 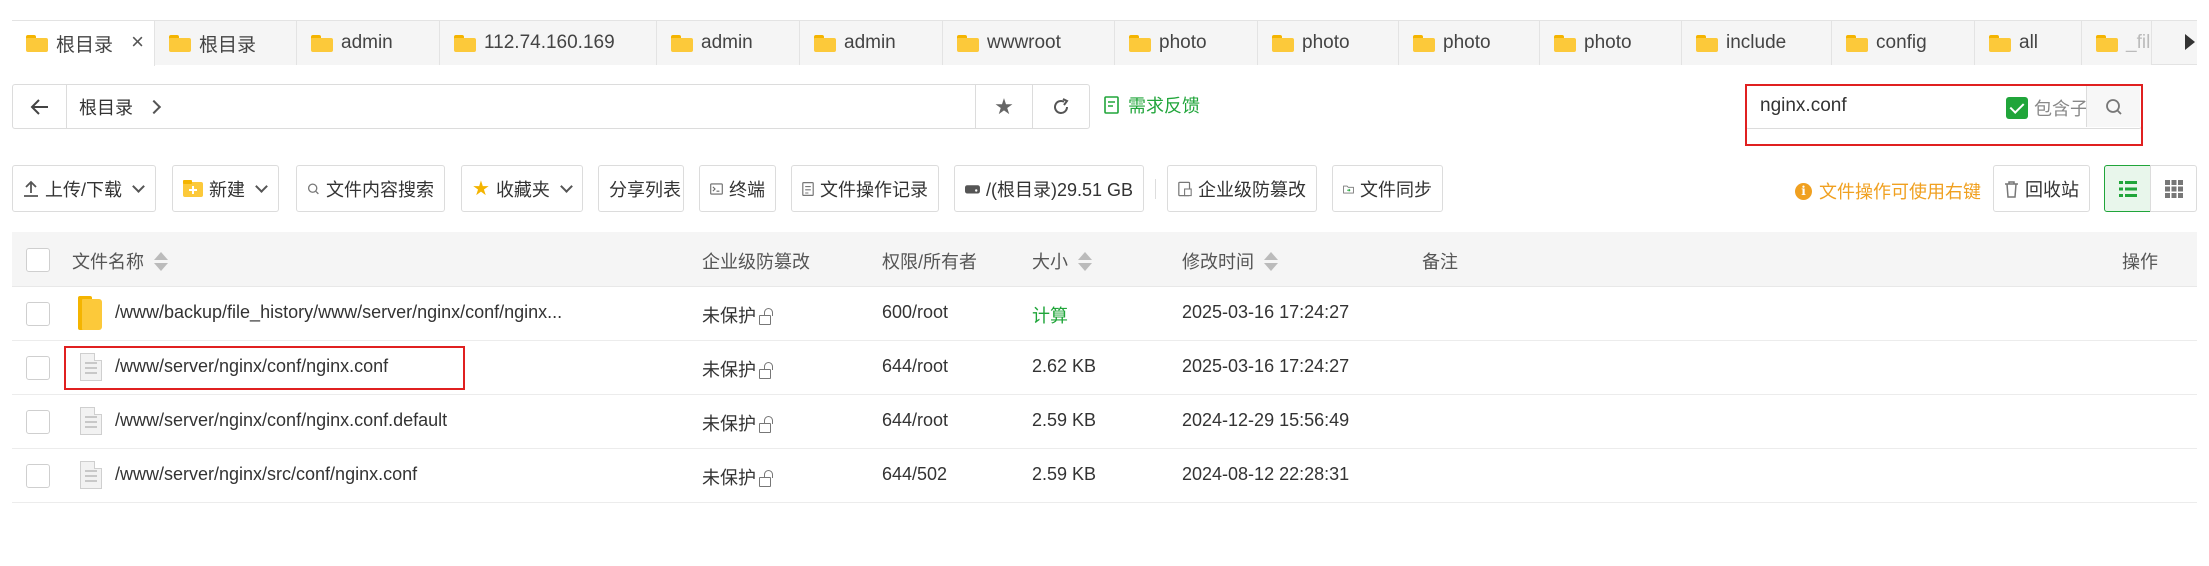 What do you see at coordinates (808, 188) in the screenshot?
I see `log-icon` at bounding box center [808, 188].